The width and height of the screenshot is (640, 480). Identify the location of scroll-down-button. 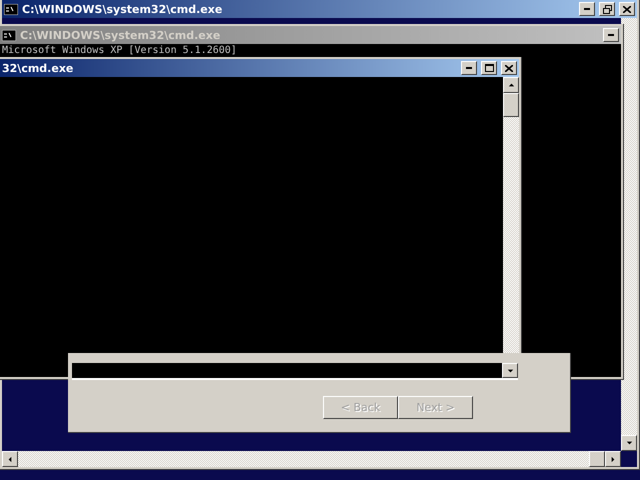
(629, 443).